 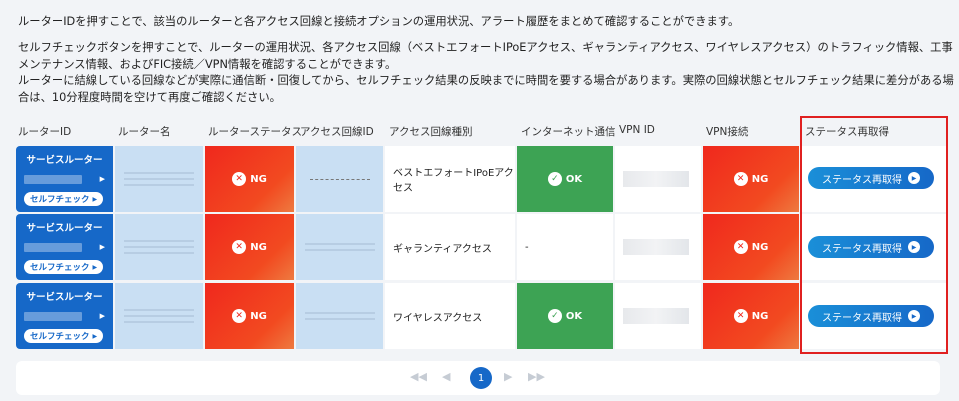 What do you see at coordinates (431, 132) in the screenshot?
I see `header-access-line-type: アクセス回線種別` at bounding box center [431, 132].